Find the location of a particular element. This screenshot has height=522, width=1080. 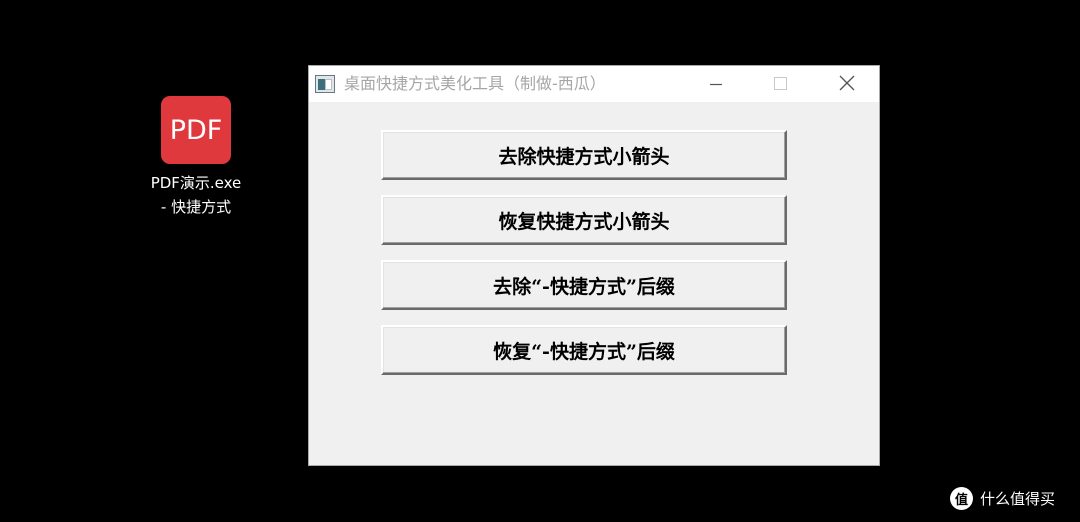

close-icon is located at coordinates (847, 83).